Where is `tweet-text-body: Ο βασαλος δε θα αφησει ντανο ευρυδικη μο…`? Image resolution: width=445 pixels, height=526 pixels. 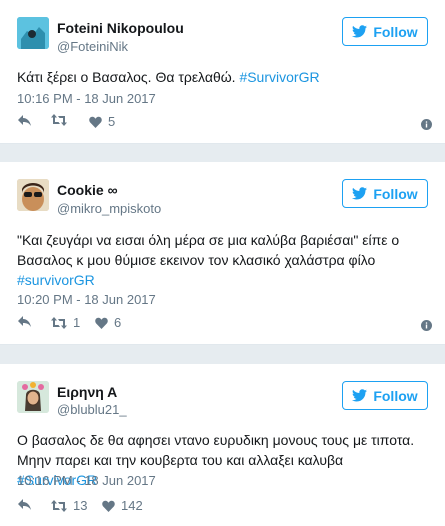 tweet-text-body: Ο βασαλος δε θα αφησει ντανο ευρυδικη μο… is located at coordinates (216, 450).